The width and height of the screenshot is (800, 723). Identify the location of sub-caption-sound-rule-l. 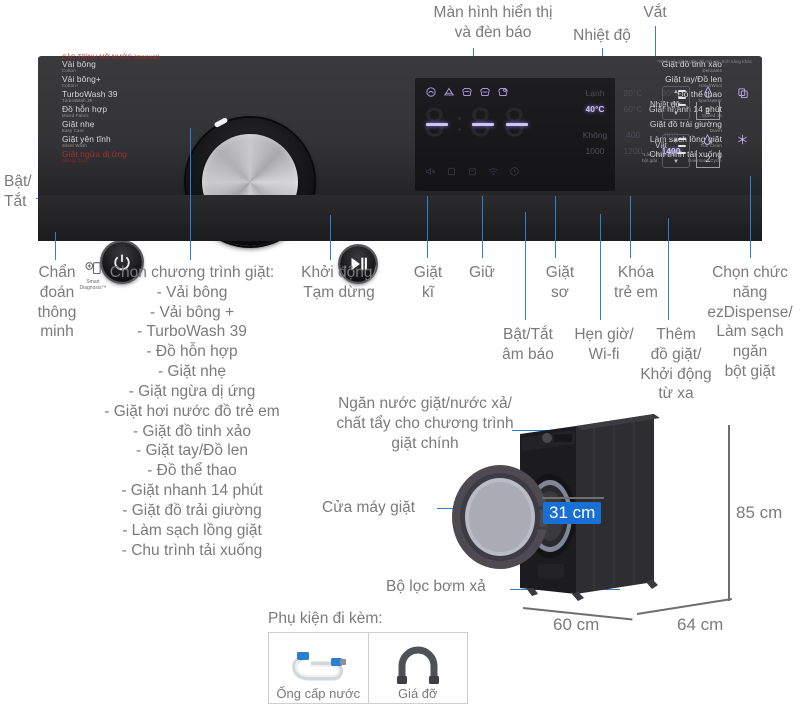
(457, 232).